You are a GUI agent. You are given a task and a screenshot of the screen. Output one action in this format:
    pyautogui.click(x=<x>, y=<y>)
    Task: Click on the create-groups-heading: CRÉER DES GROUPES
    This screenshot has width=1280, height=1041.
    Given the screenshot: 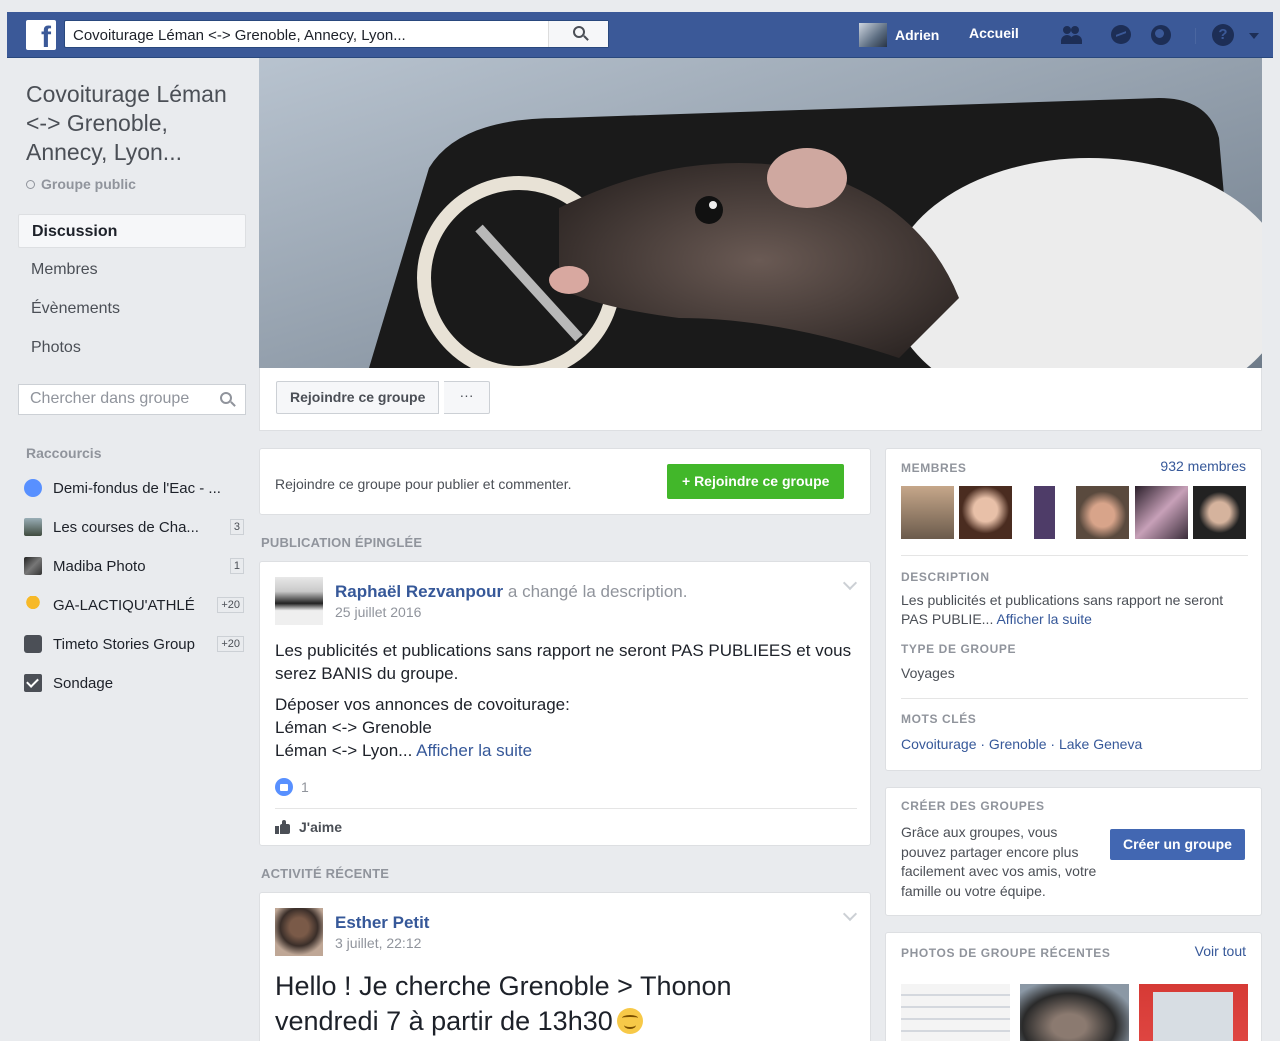 What is the action you would take?
    pyautogui.click(x=973, y=806)
    